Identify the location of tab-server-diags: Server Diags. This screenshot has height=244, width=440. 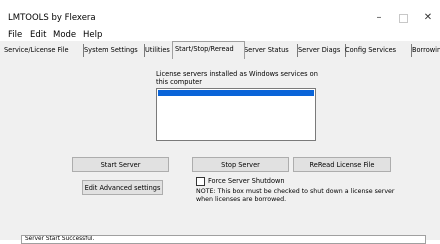
(321, 50).